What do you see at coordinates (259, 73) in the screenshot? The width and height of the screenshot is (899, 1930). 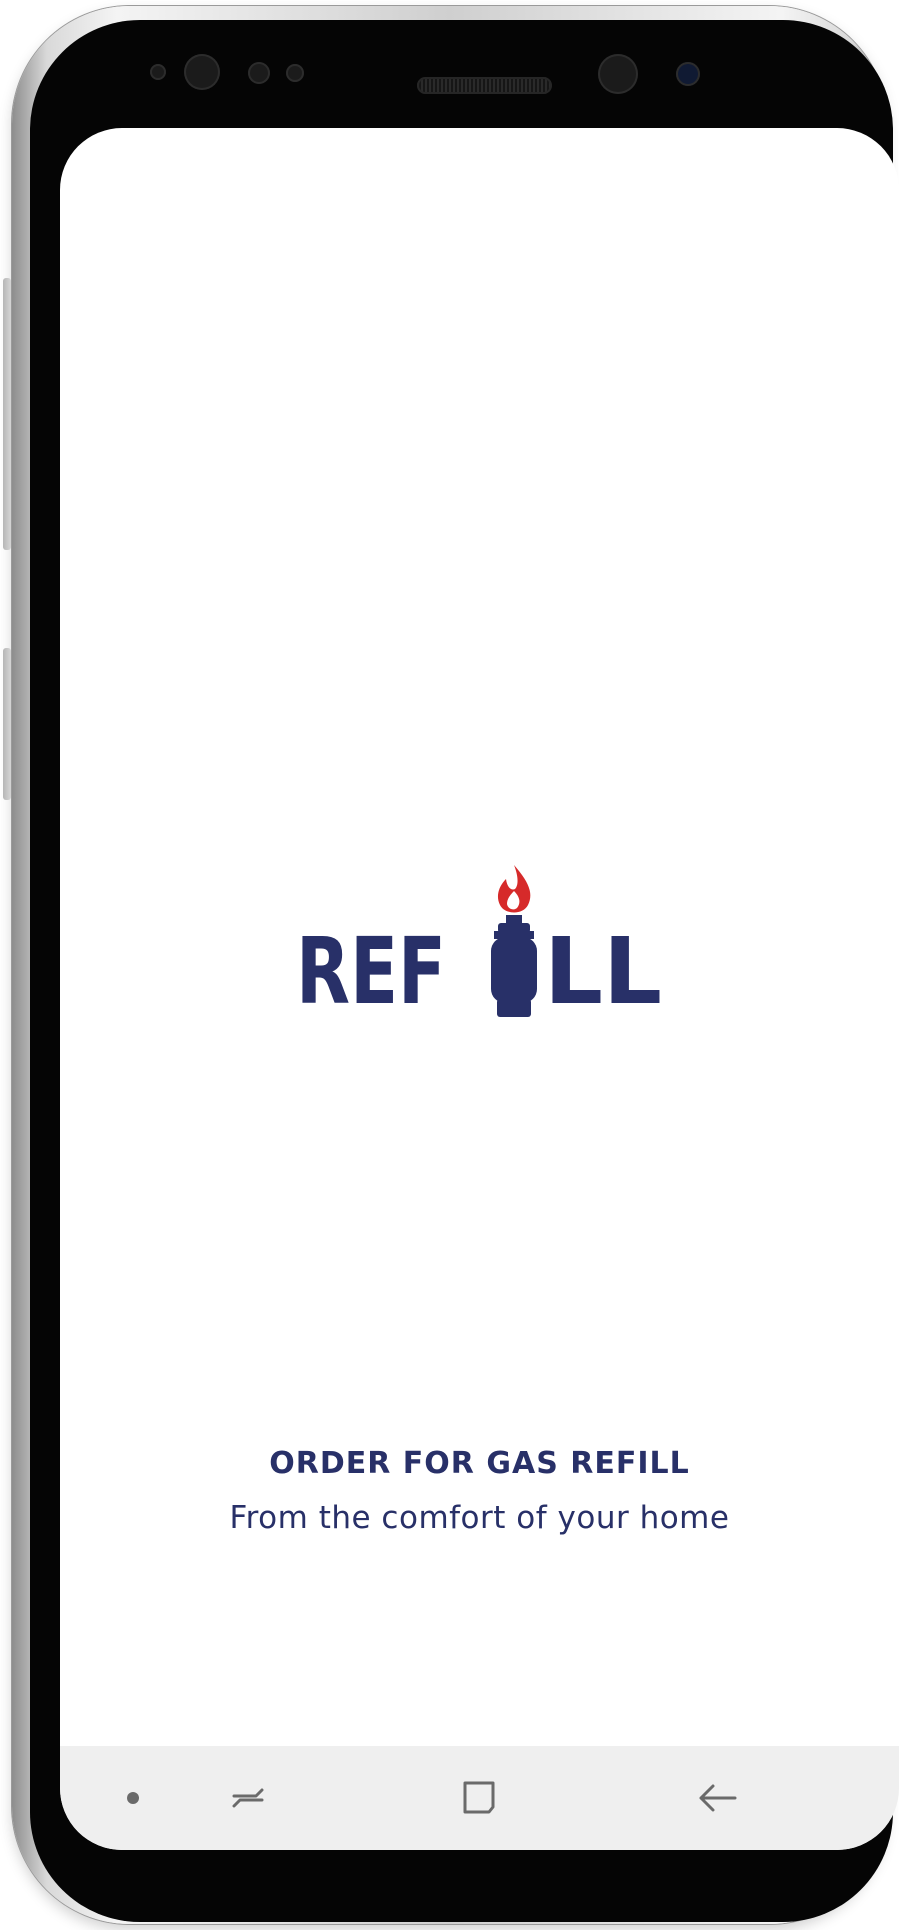 I see `light-sensor-icon` at bounding box center [259, 73].